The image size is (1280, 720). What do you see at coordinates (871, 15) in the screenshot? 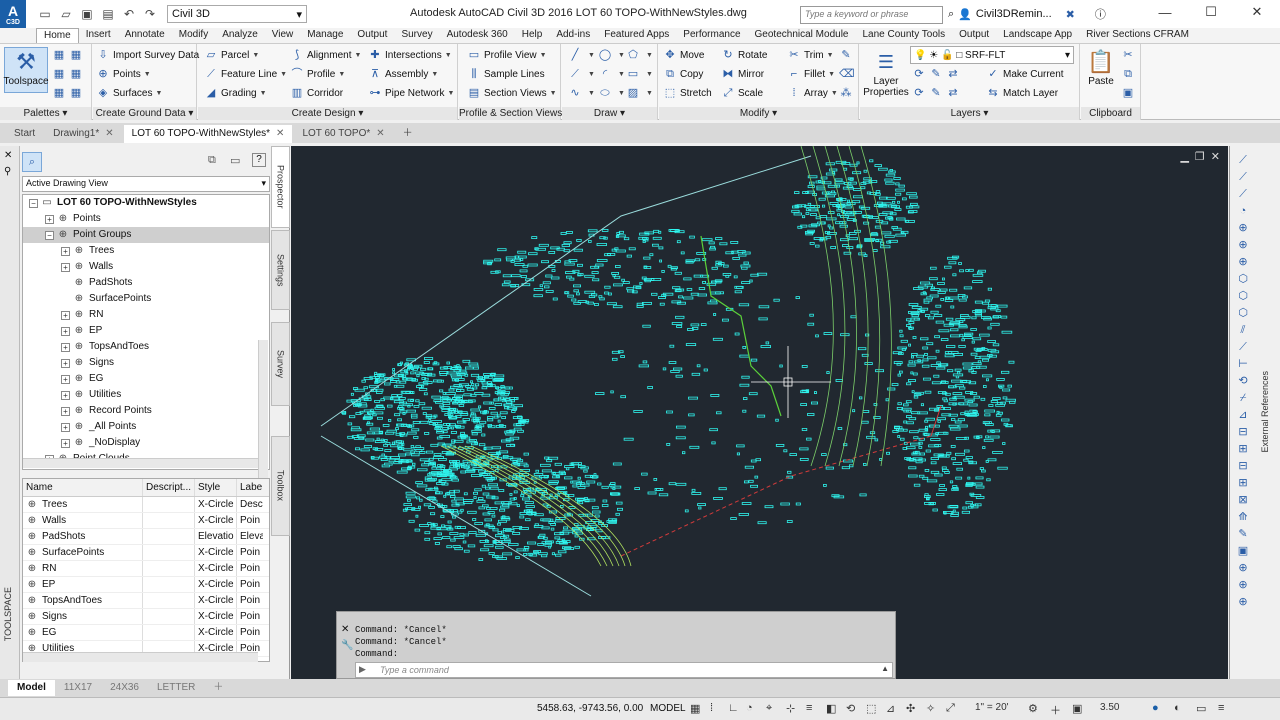
I see `search-input: Type a keyword or phrase` at bounding box center [871, 15].